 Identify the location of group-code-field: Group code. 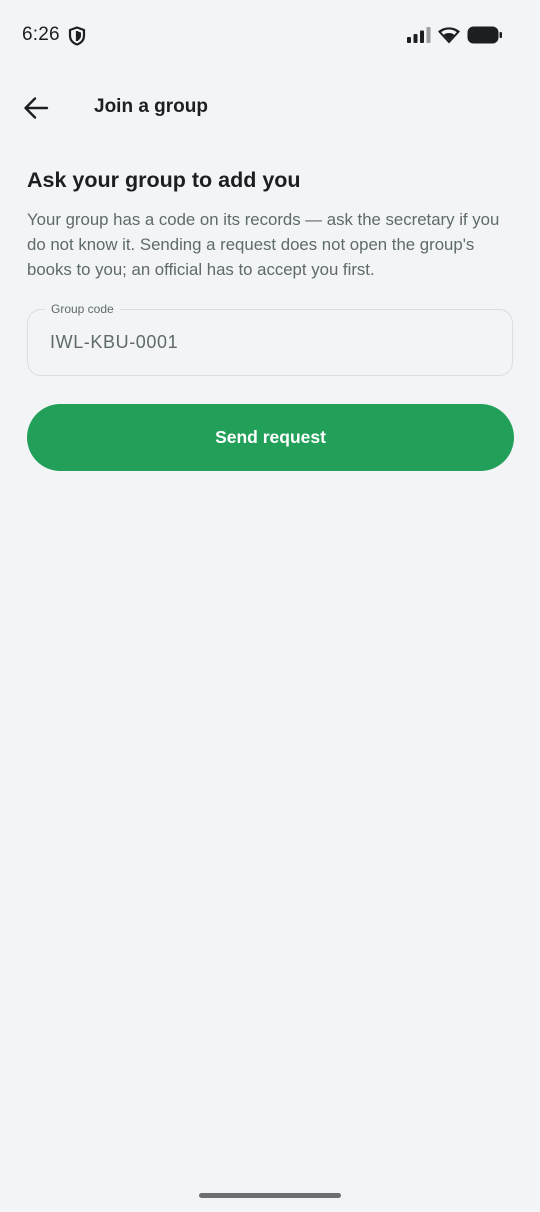
(270, 339).